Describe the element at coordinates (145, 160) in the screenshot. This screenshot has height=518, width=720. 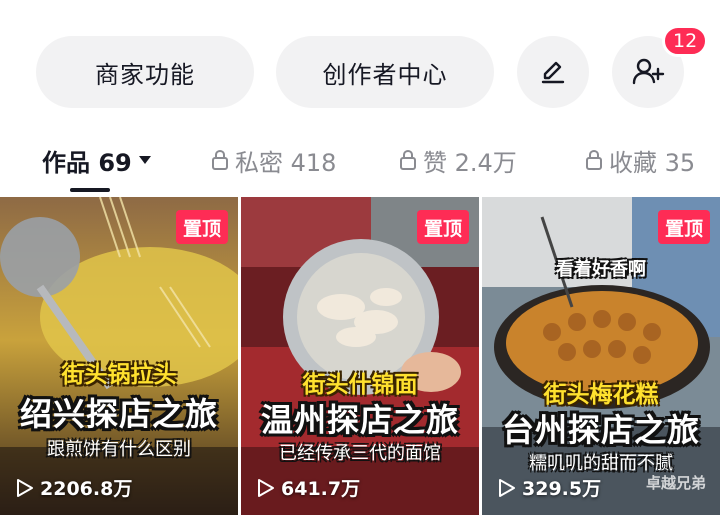
I see `caret-down-icon` at that location.